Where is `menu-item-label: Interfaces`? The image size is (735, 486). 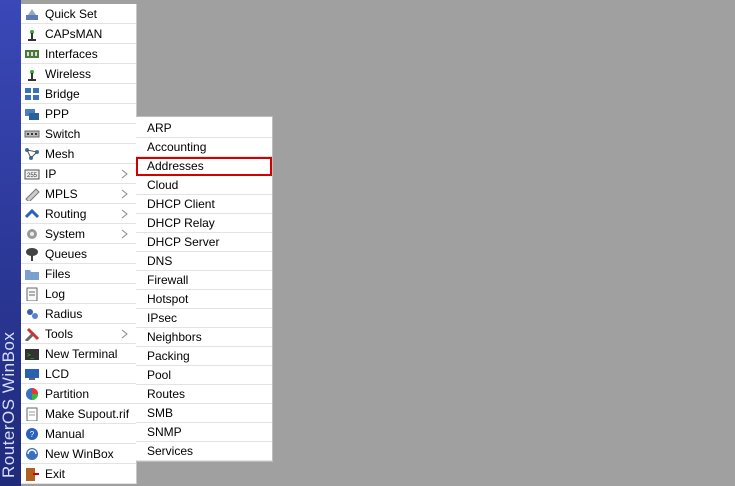
menu-item-label: Interfaces is located at coordinates (71, 53).